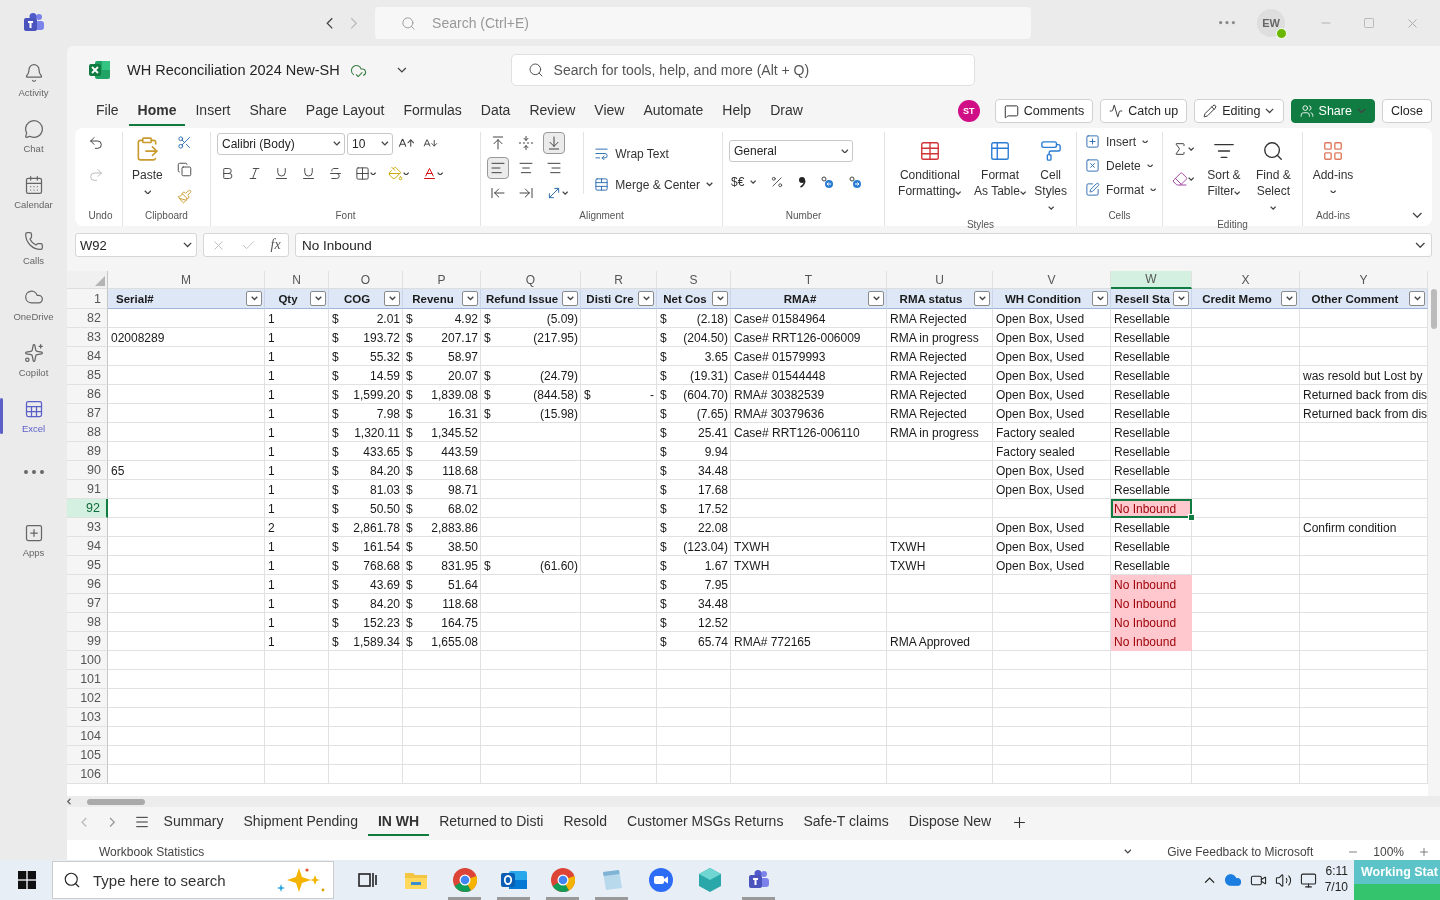 This screenshot has width=1440, height=900. I want to click on column-header: T, so click(809, 280).